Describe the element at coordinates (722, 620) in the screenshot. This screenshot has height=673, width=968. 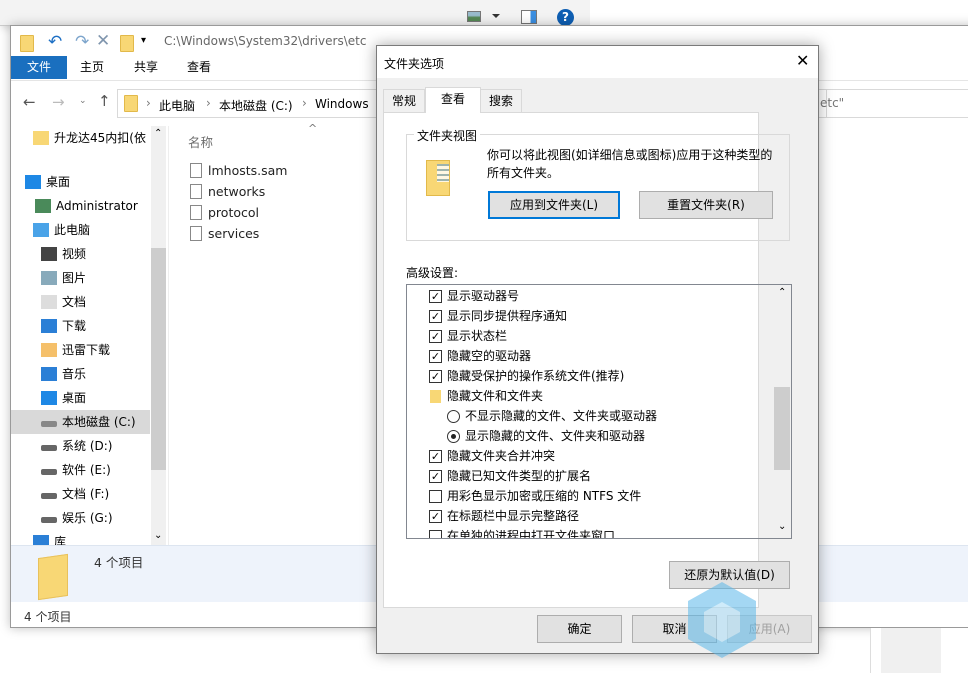
I see `watermark-logo` at that location.